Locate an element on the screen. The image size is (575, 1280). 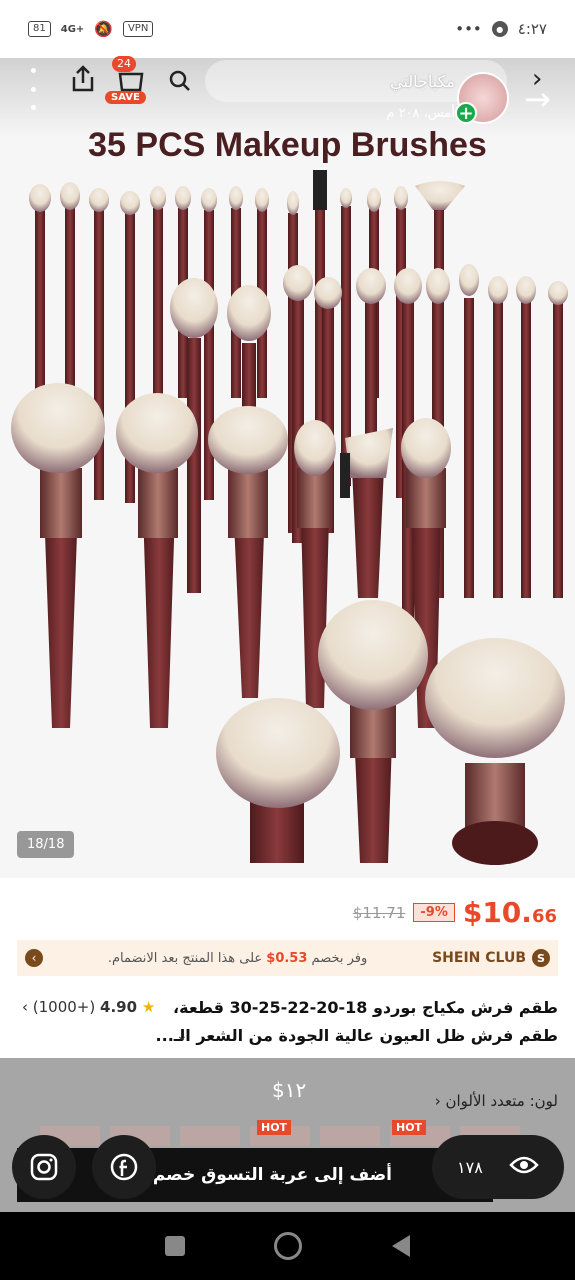
discount-badge: -9% is located at coordinates (434, 912).